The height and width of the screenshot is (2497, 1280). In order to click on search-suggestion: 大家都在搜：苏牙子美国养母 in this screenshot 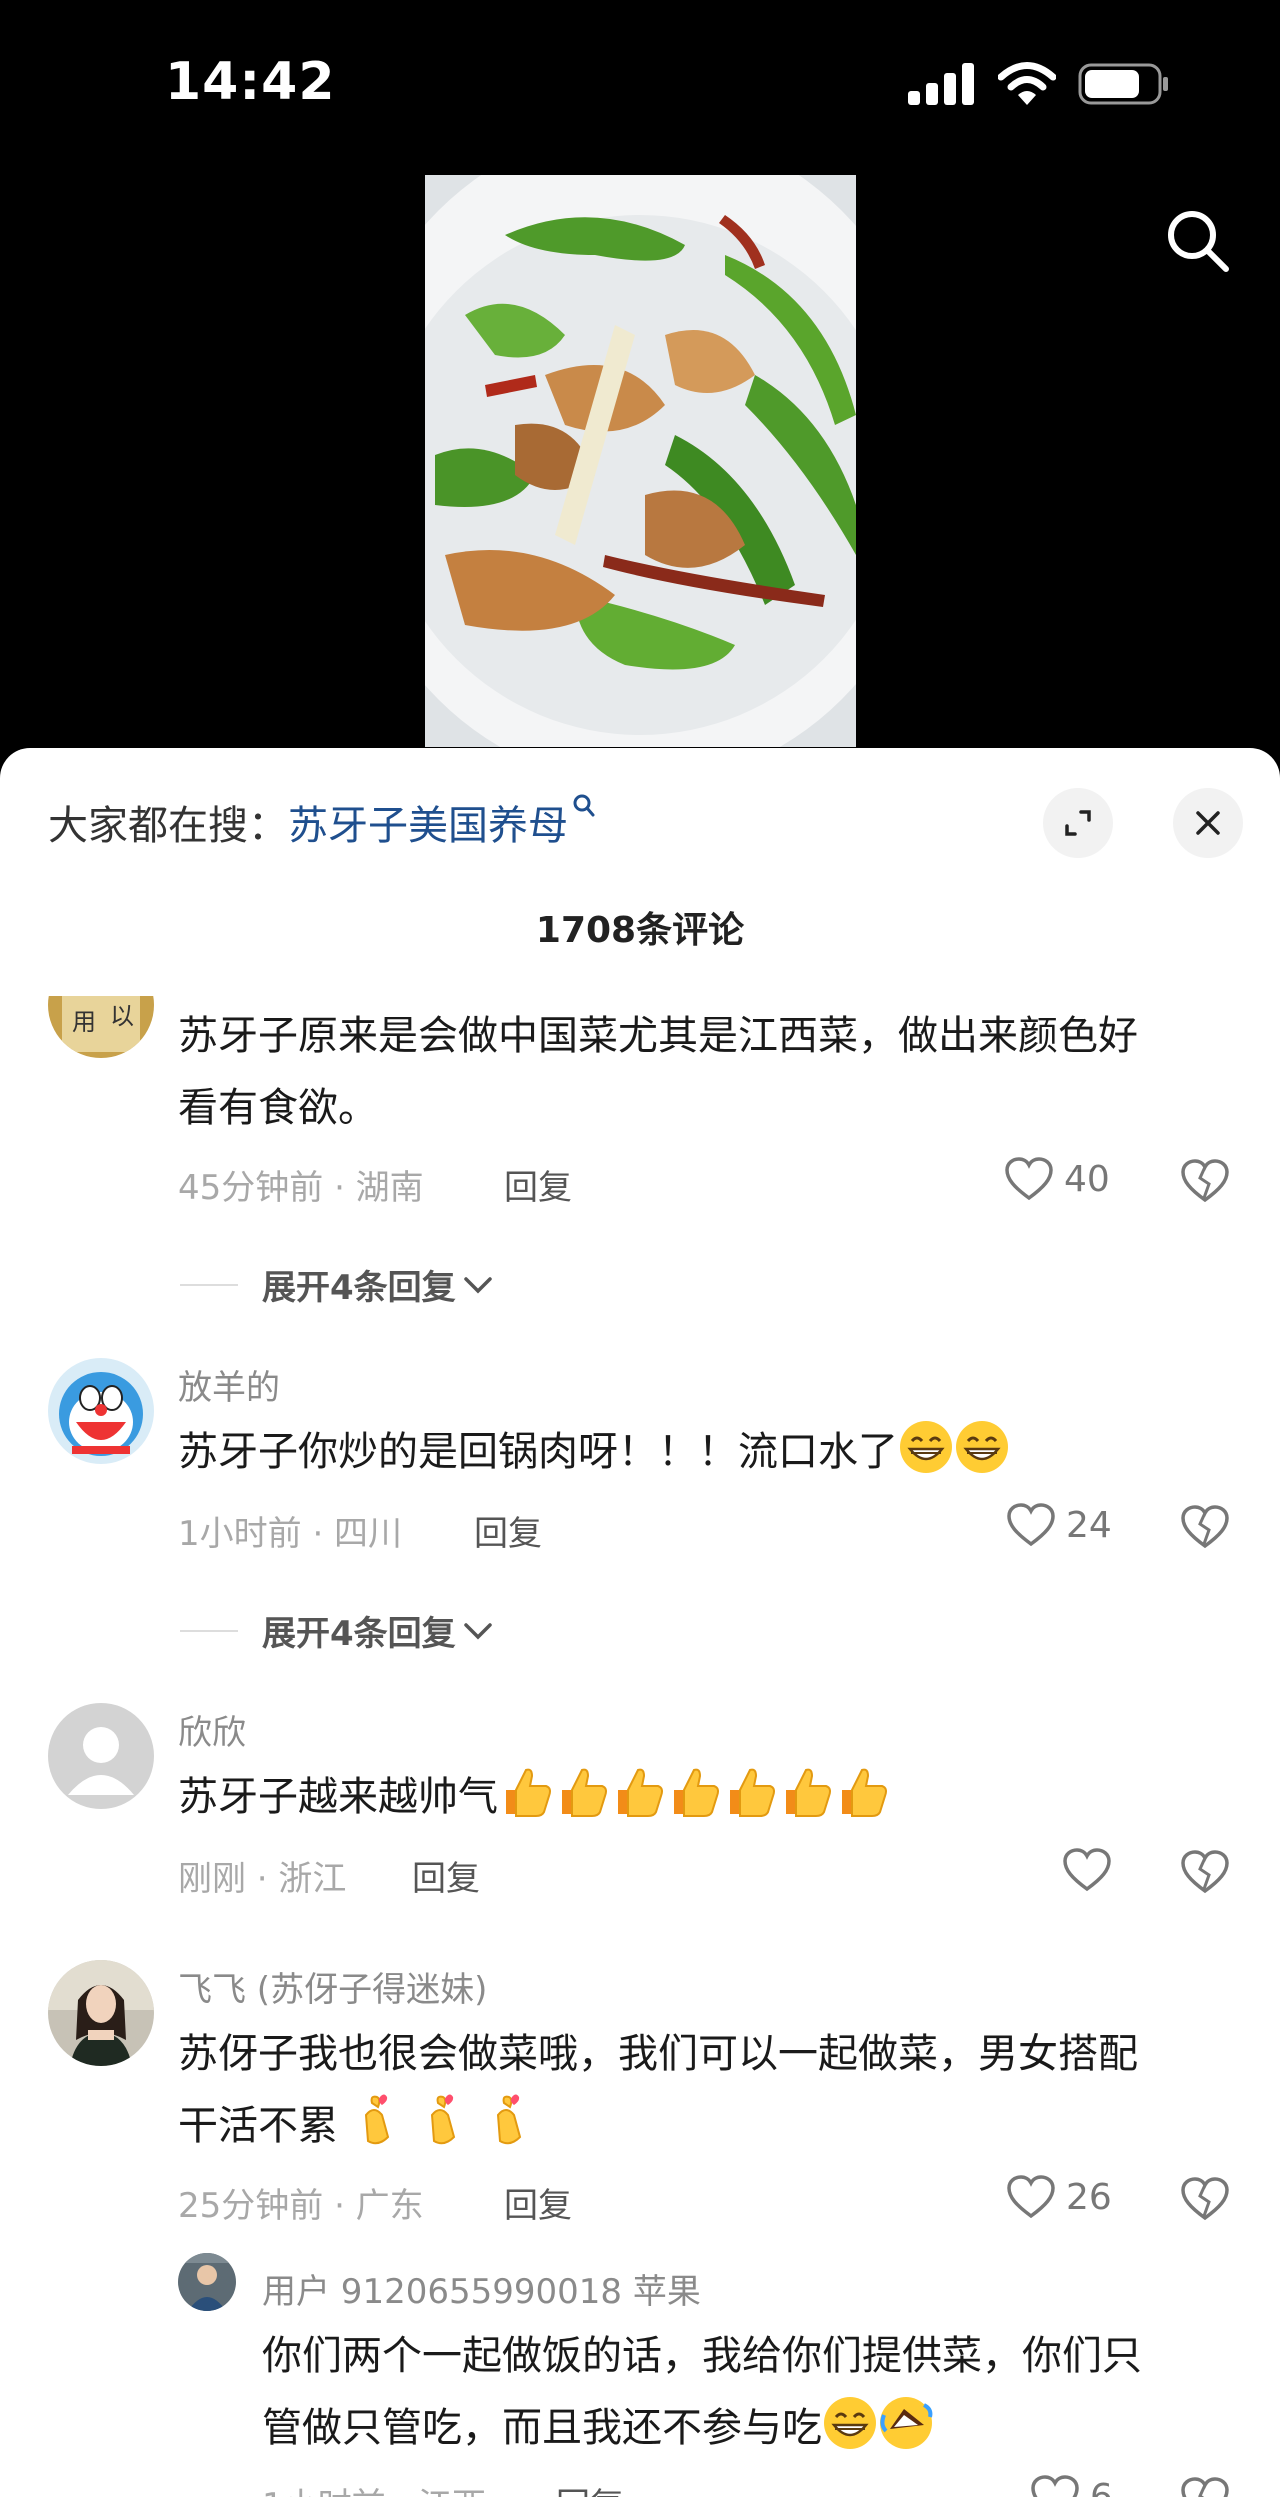, I will do `click(322, 822)`.